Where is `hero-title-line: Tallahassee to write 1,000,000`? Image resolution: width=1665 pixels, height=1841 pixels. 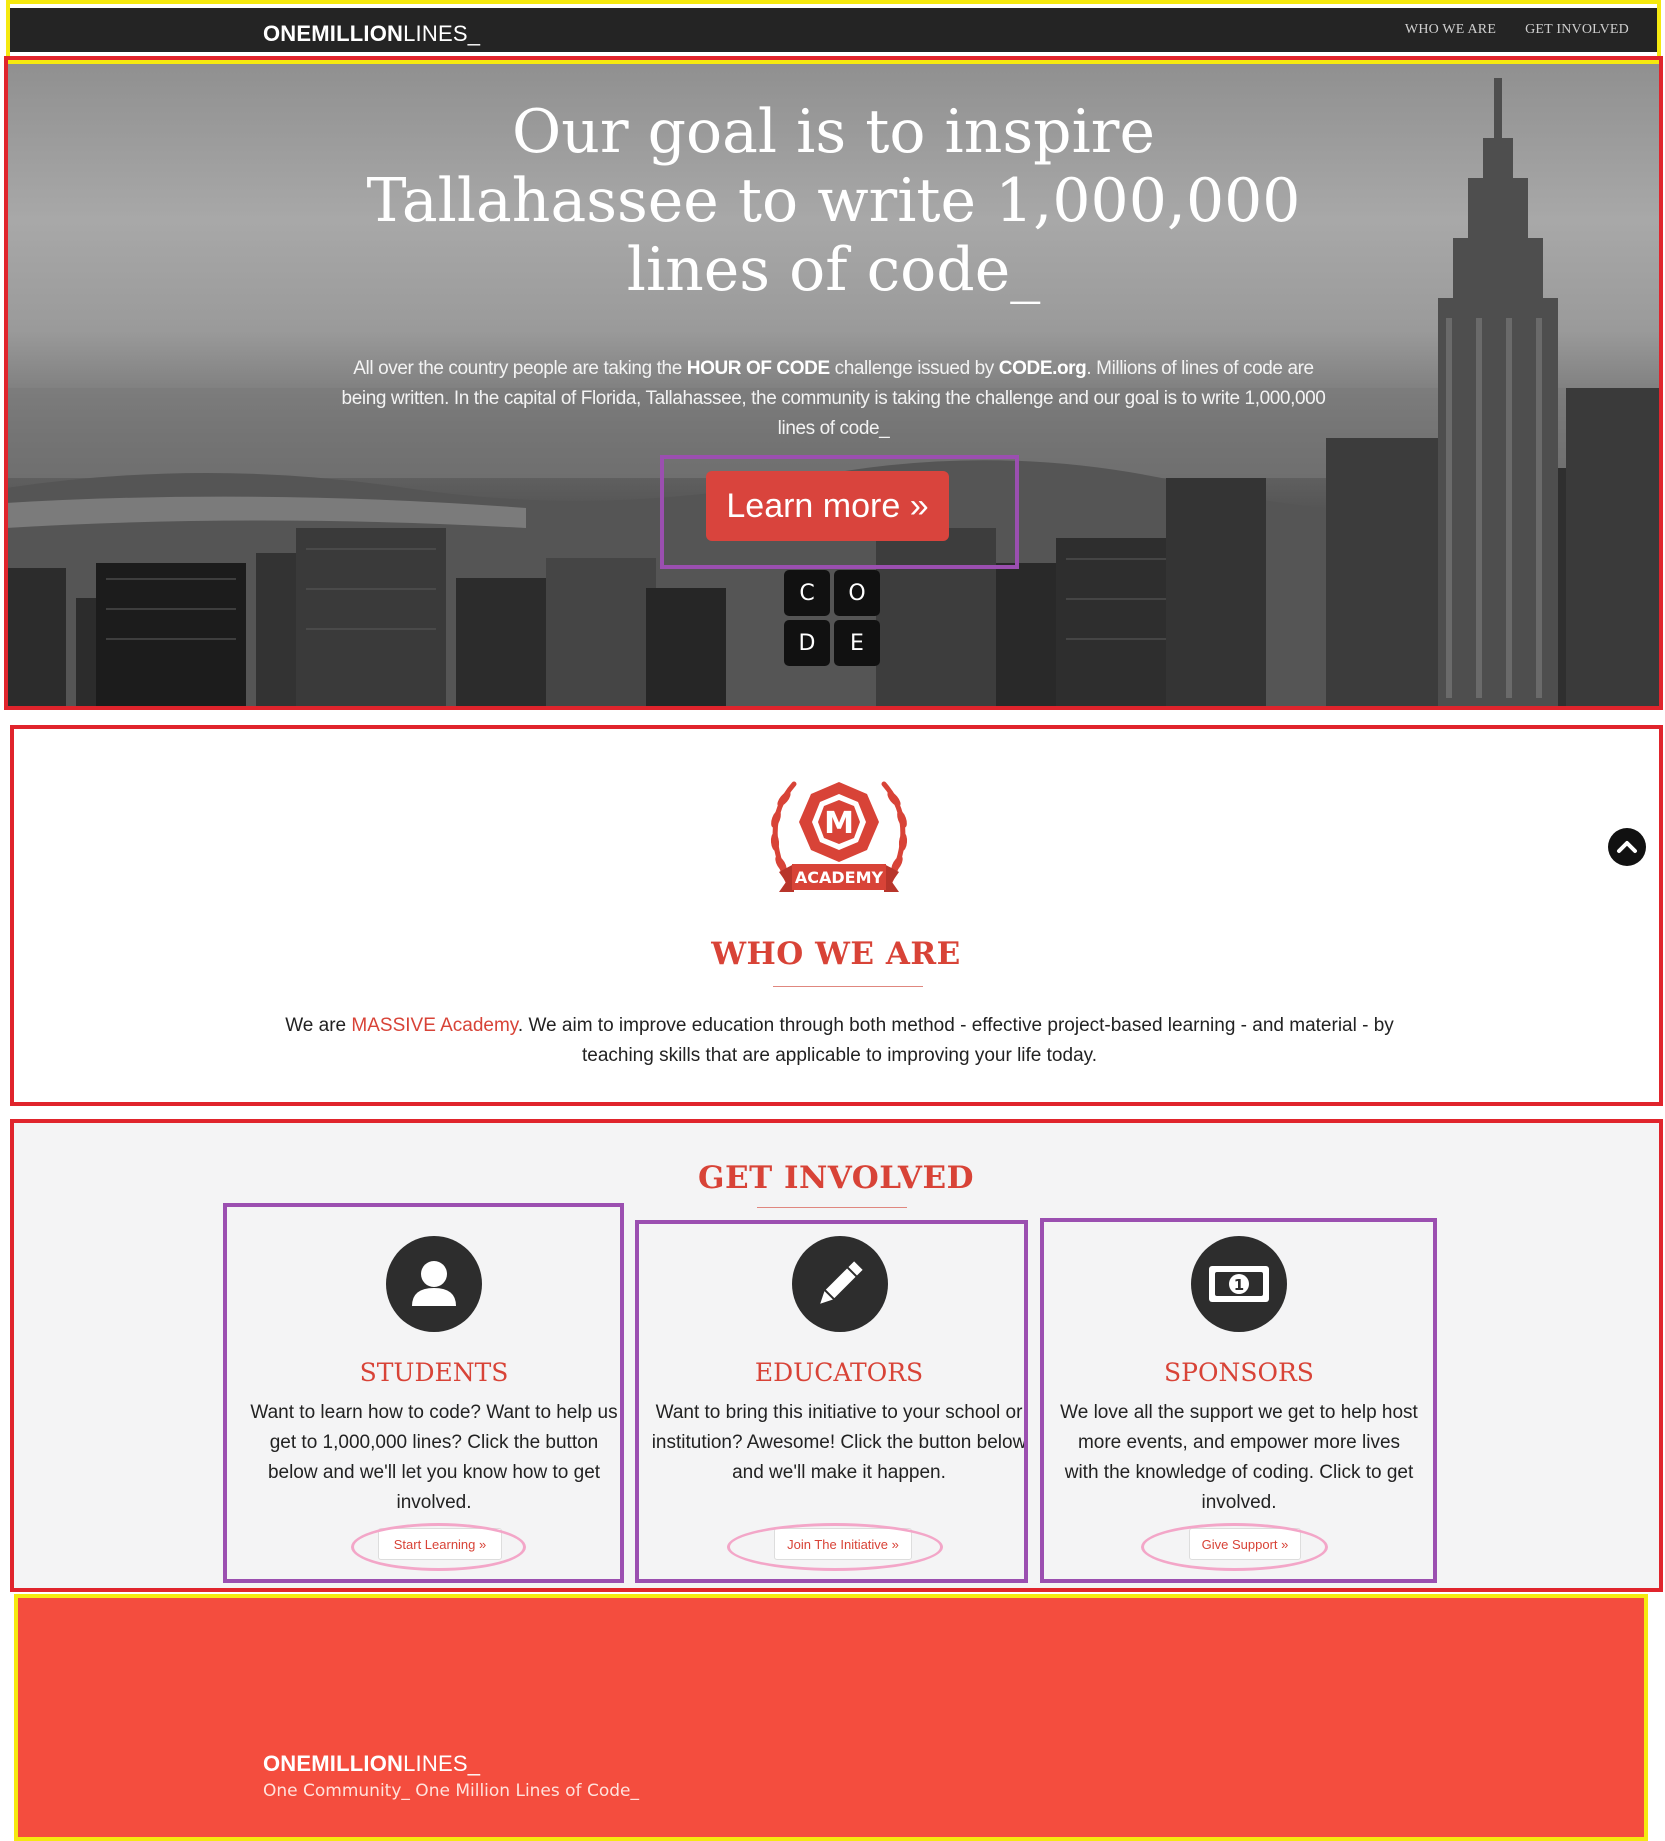
hero-title-line: Tallahassee to write 1,000,000 is located at coordinates (833, 201).